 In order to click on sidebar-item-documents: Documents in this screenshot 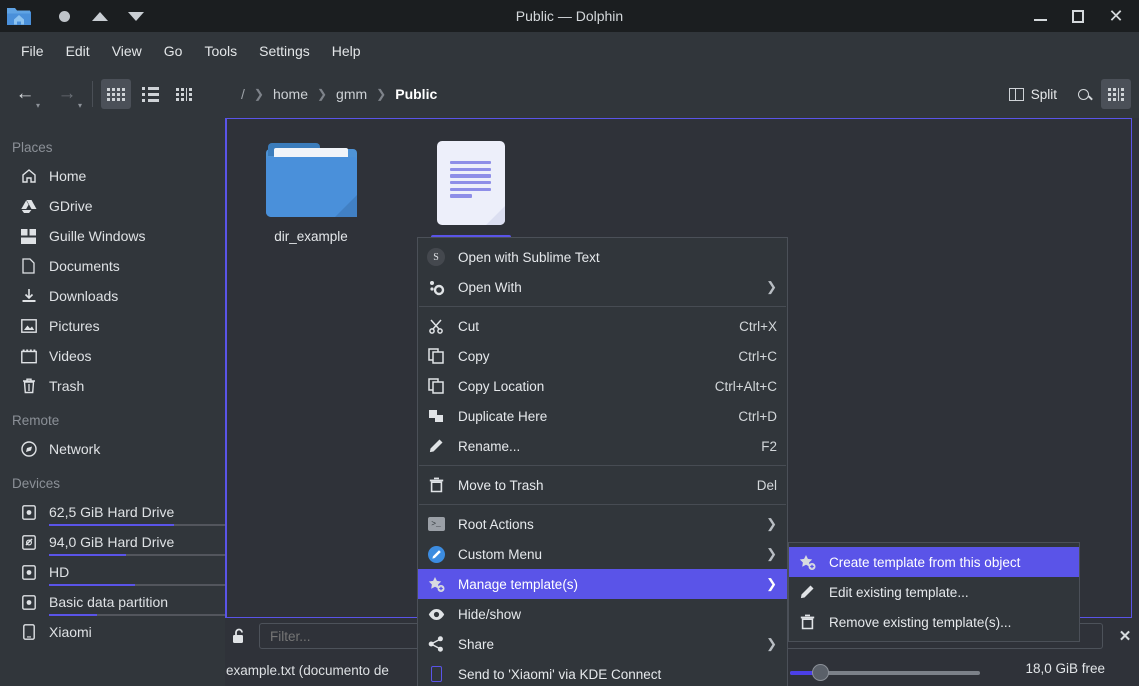, I will do `click(112, 266)`.